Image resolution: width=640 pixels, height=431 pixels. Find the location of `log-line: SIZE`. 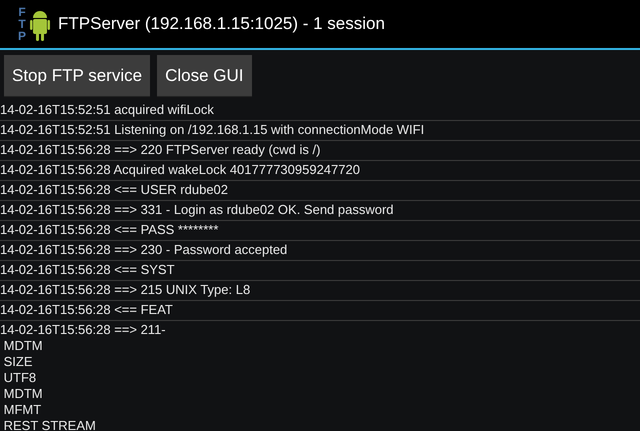

log-line: SIZE is located at coordinates (18, 362).